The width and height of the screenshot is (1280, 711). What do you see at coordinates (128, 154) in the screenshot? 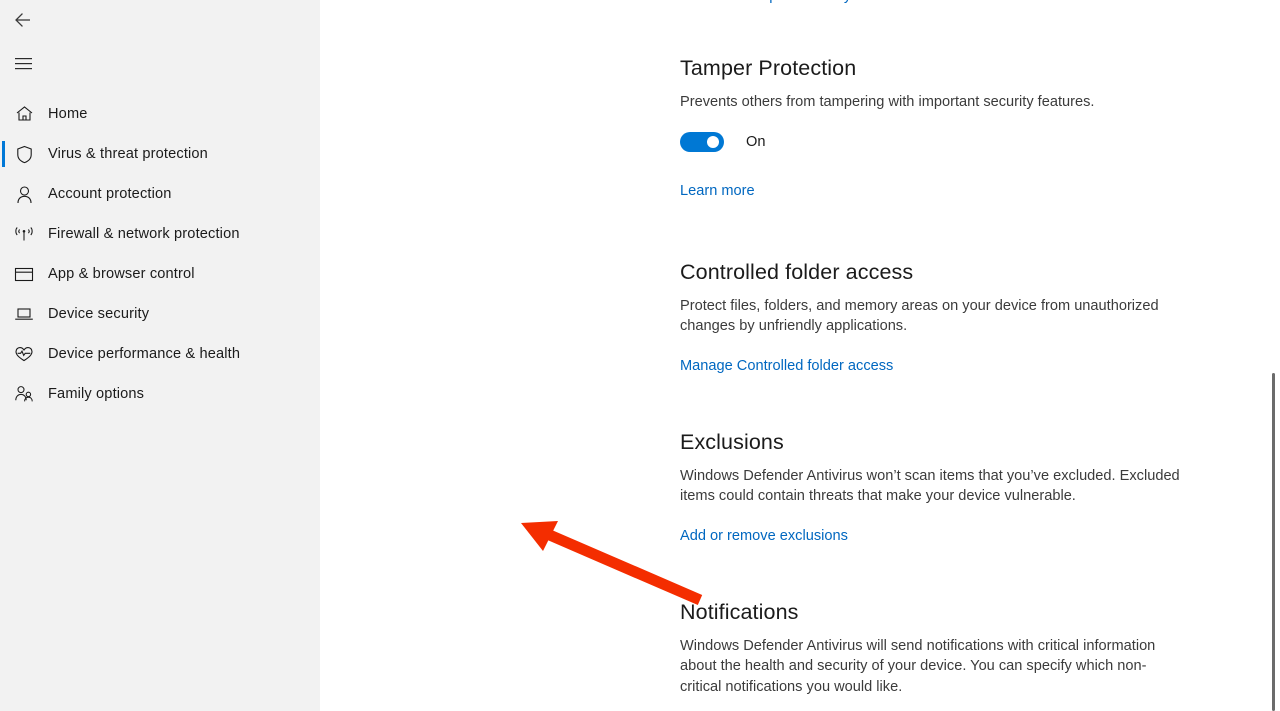
I see `sidebar-item-label: Virus & threat protection` at bounding box center [128, 154].